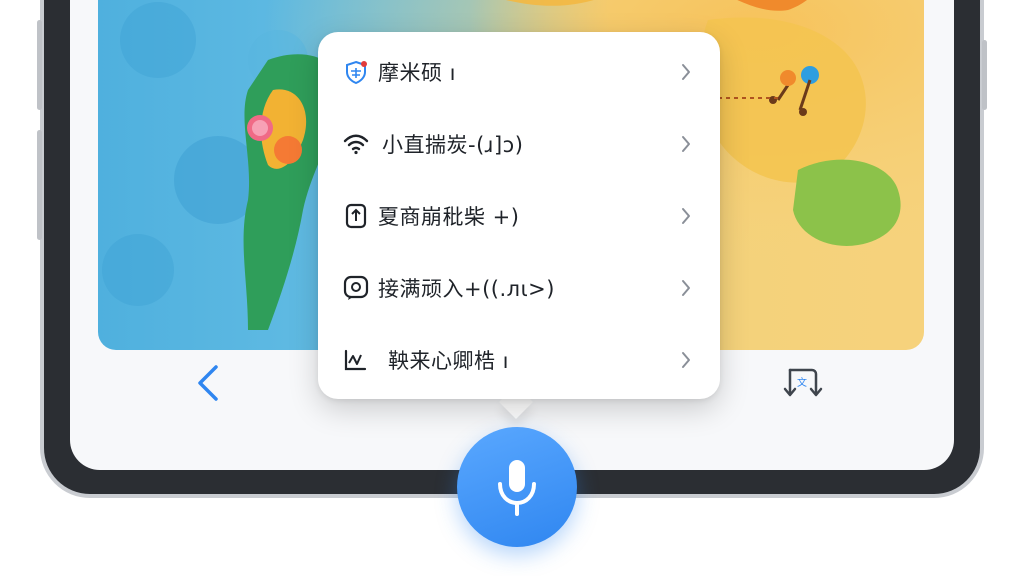 The height and width of the screenshot is (576, 1024). Describe the element at coordinates (356, 216) in the screenshot. I see `phone-upload-icon` at that location.